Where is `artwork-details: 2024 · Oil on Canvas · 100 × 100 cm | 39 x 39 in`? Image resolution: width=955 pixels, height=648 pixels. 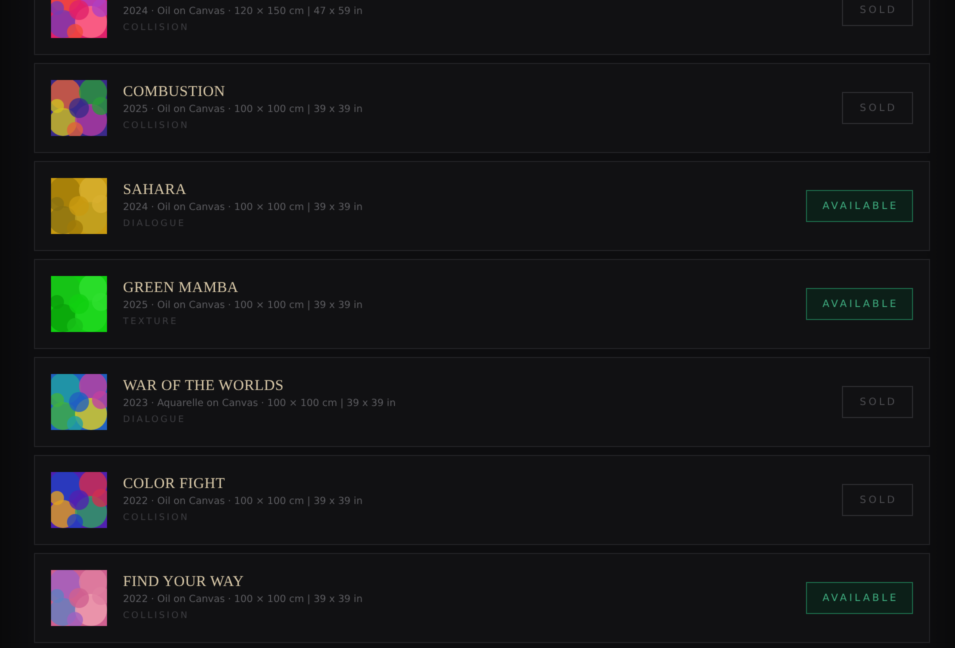 artwork-details: 2024 · Oil on Canvas · 100 × 100 cm | 39 x 39 in is located at coordinates (243, 208).